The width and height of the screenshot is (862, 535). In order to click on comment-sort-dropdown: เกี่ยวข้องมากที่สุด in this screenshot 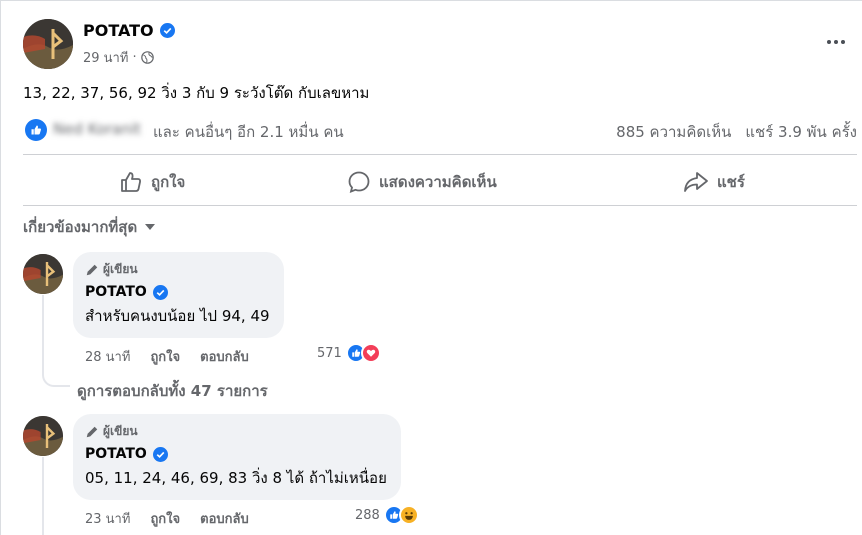, I will do `click(89, 227)`.